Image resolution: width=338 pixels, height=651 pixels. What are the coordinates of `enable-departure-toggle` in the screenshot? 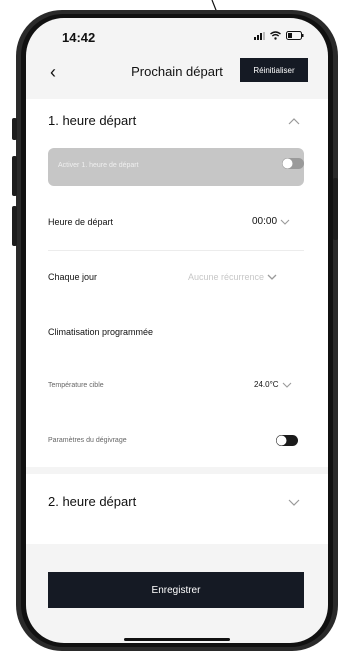 It's located at (293, 163).